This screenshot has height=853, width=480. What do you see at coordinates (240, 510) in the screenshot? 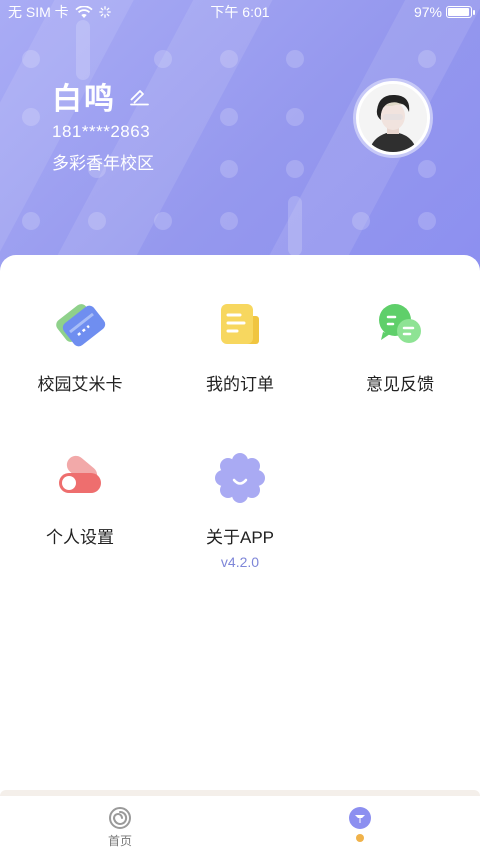
I see `menu-item-about-app: 关于APP v4.2.0` at bounding box center [240, 510].